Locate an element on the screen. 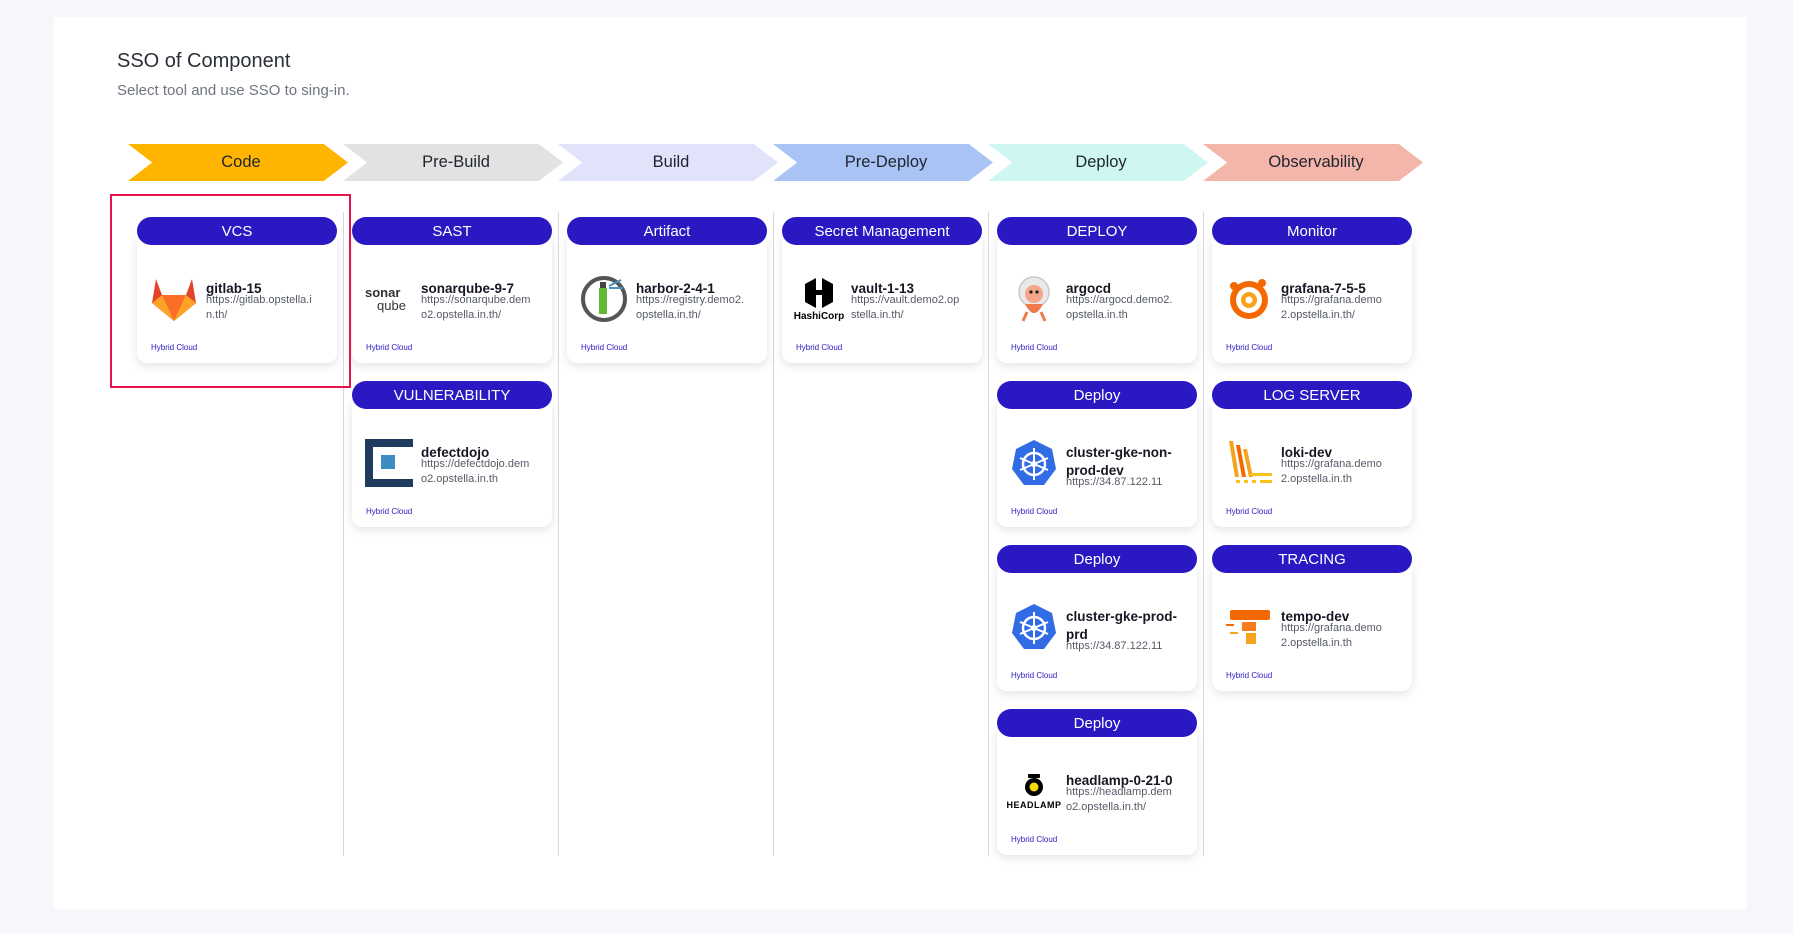 The height and width of the screenshot is (933, 1793). category-sast: SAST is located at coordinates (452, 231).